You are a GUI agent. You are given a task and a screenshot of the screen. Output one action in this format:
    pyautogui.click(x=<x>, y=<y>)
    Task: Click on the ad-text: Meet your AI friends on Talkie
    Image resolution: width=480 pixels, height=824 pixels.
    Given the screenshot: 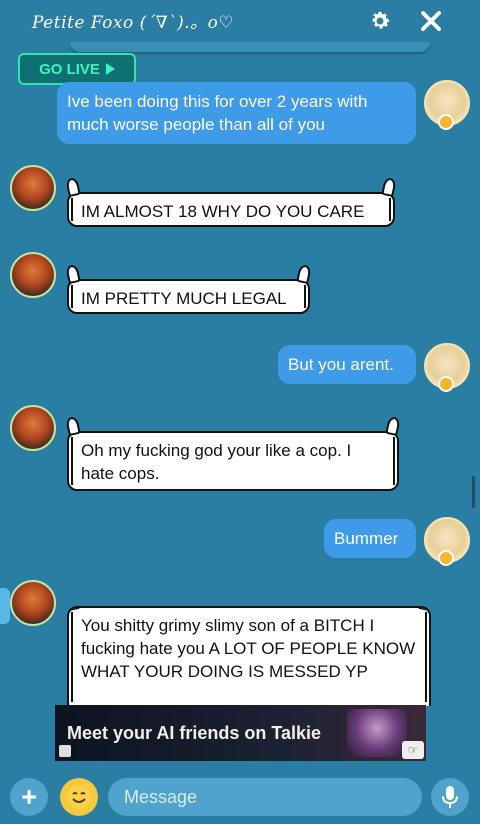 What is the action you would take?
    pyautogui.click(x=194, y=732)
    